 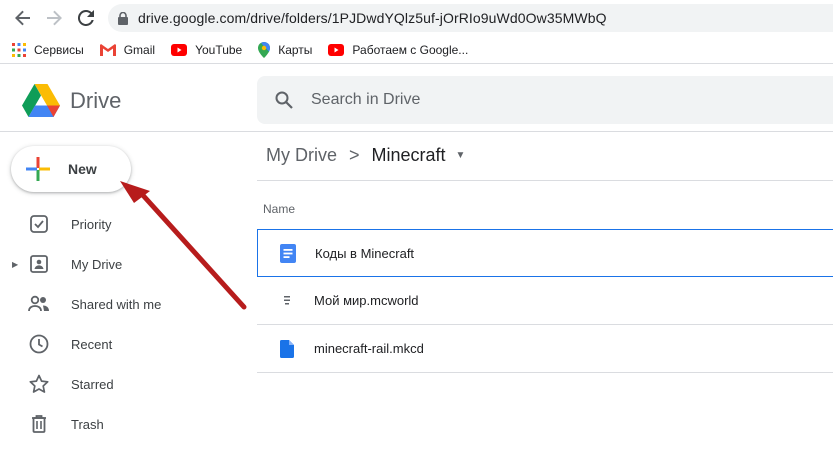 What do you see at coordinates (92, 384) in the screenshot?
I see `sidebar-item-label: Starred` at bounding box center [92, 384].